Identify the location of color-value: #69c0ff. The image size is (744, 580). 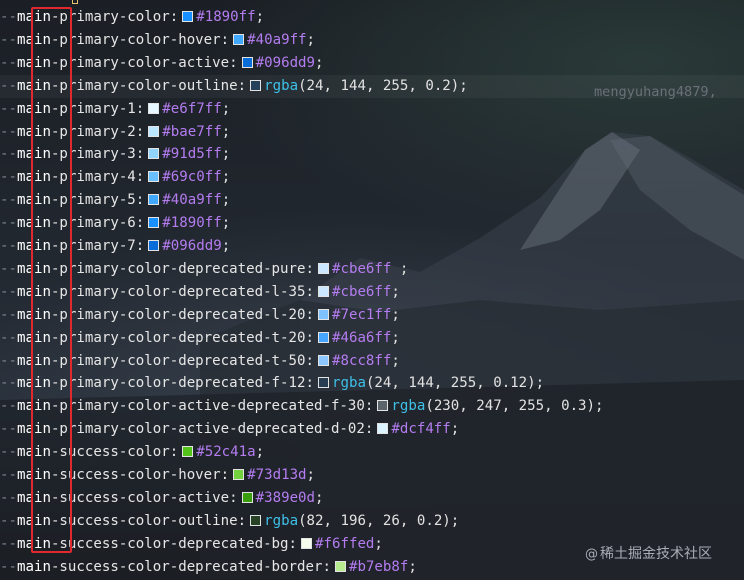
(192, 177).